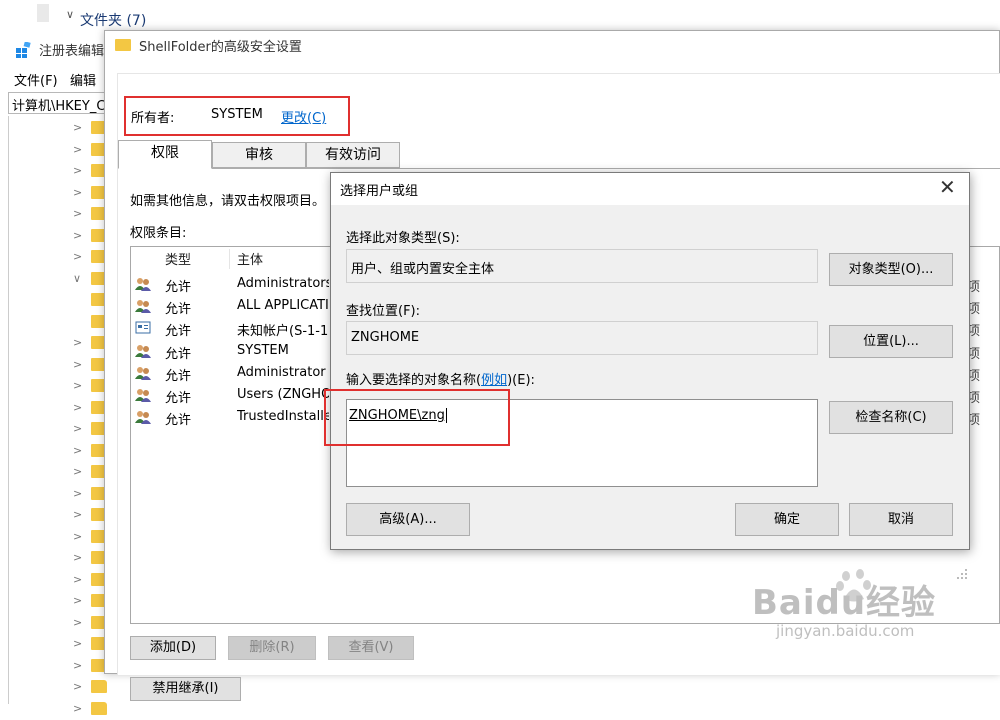 This screenshot has height=720, width=1000. Describe the element at coordinates (379, 191) in the screenshot. I see `dialog-title: 选择用户或组` at that location.